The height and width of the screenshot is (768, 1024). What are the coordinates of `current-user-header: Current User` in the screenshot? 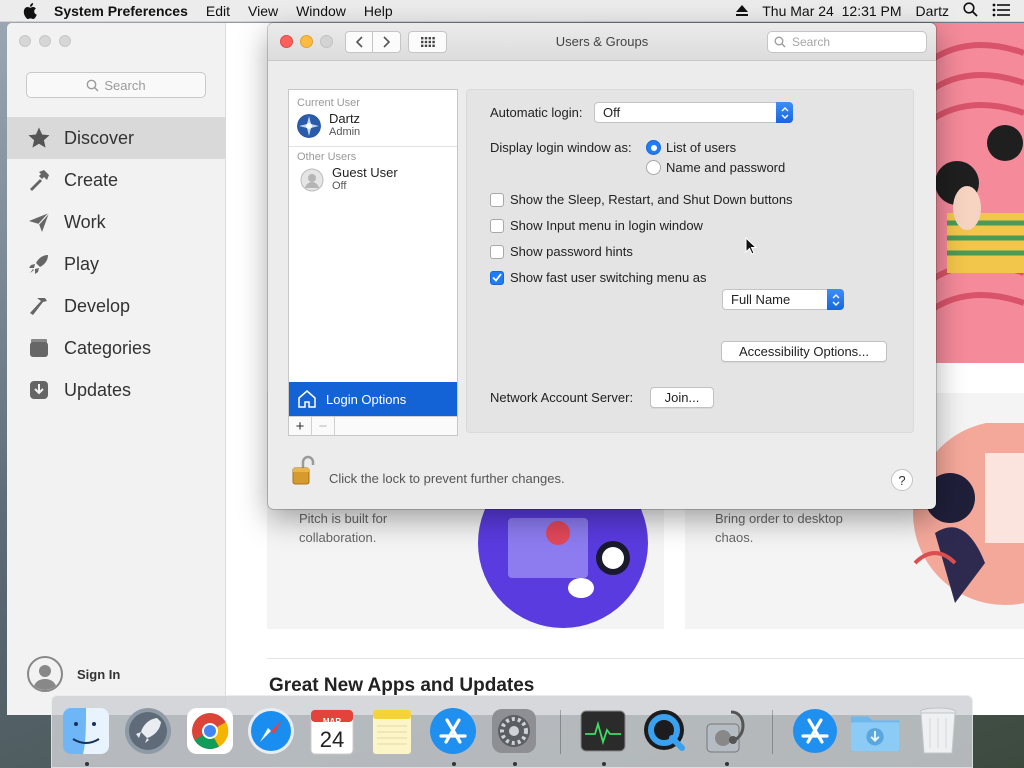 It's located at (328, 103).